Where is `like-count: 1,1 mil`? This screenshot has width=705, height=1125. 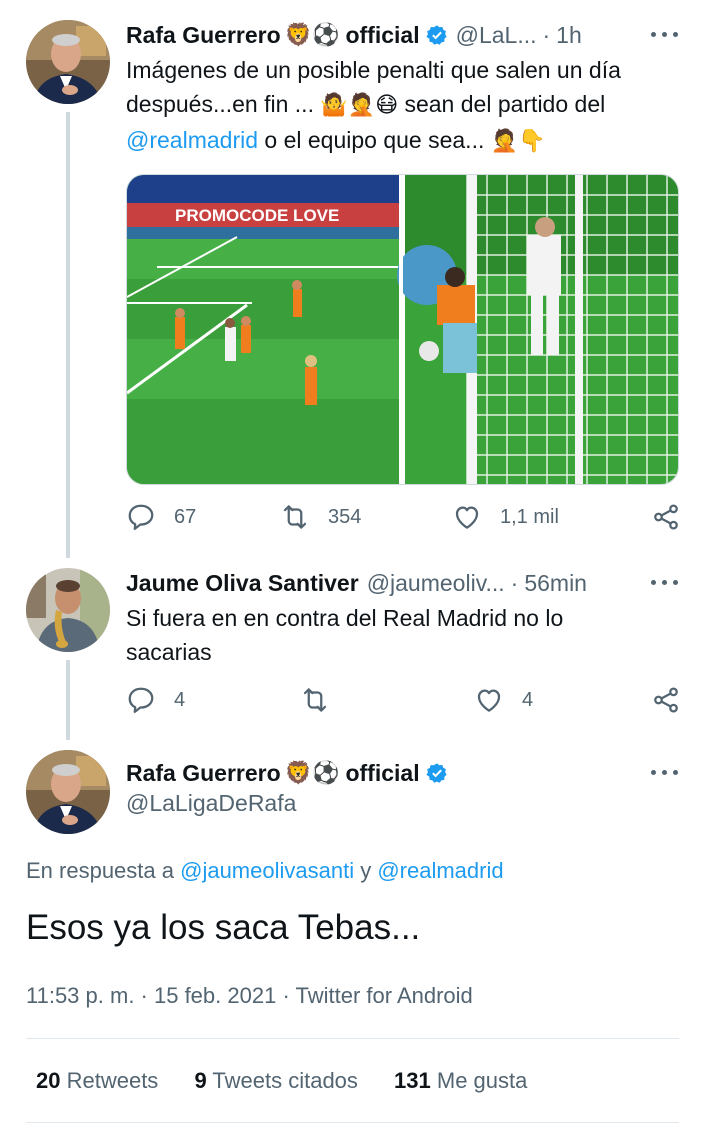
like-count: 1,1 mil is located at coordinates (529, 516).